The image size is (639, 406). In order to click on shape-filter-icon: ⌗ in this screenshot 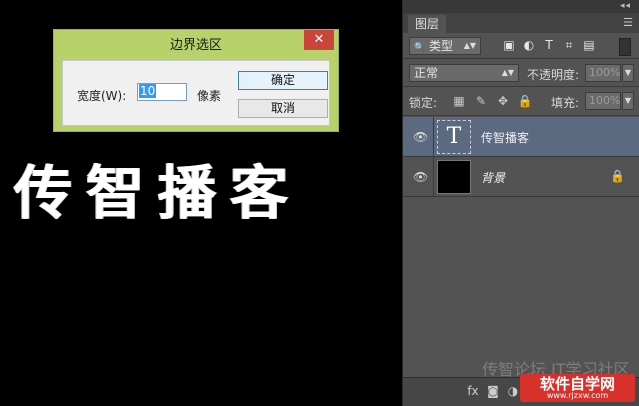, I will do `click(569, 45)`.